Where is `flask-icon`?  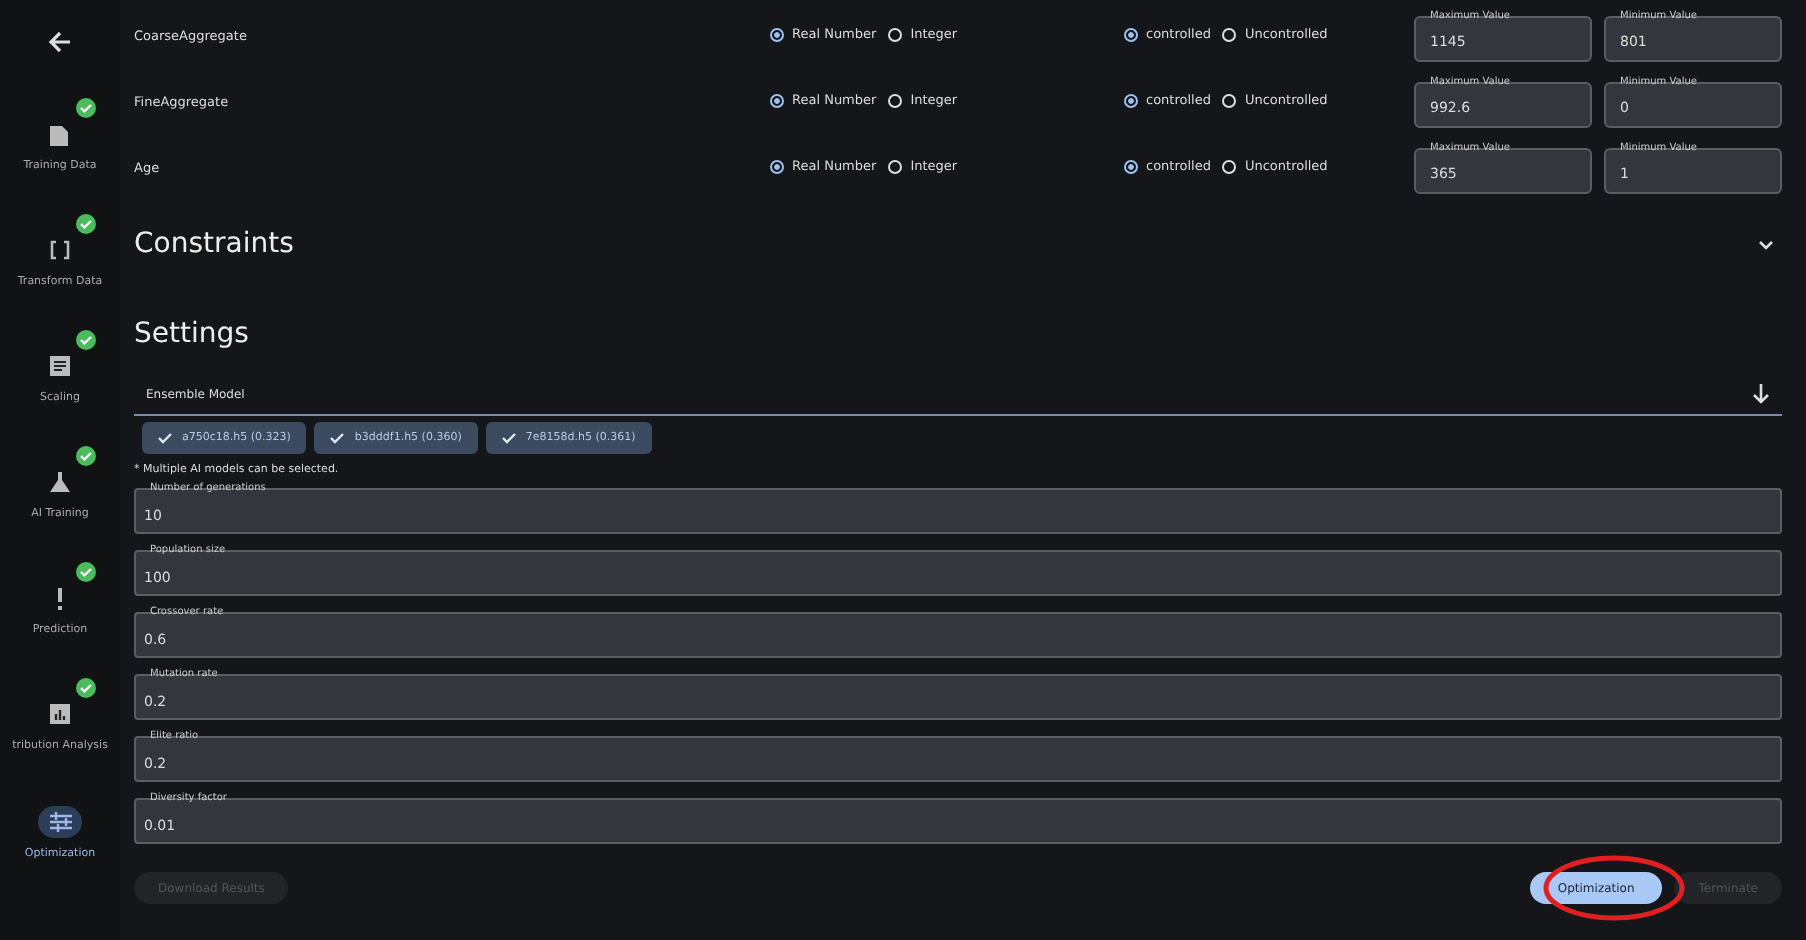
flask-icon is located at coordinates (60, 482).